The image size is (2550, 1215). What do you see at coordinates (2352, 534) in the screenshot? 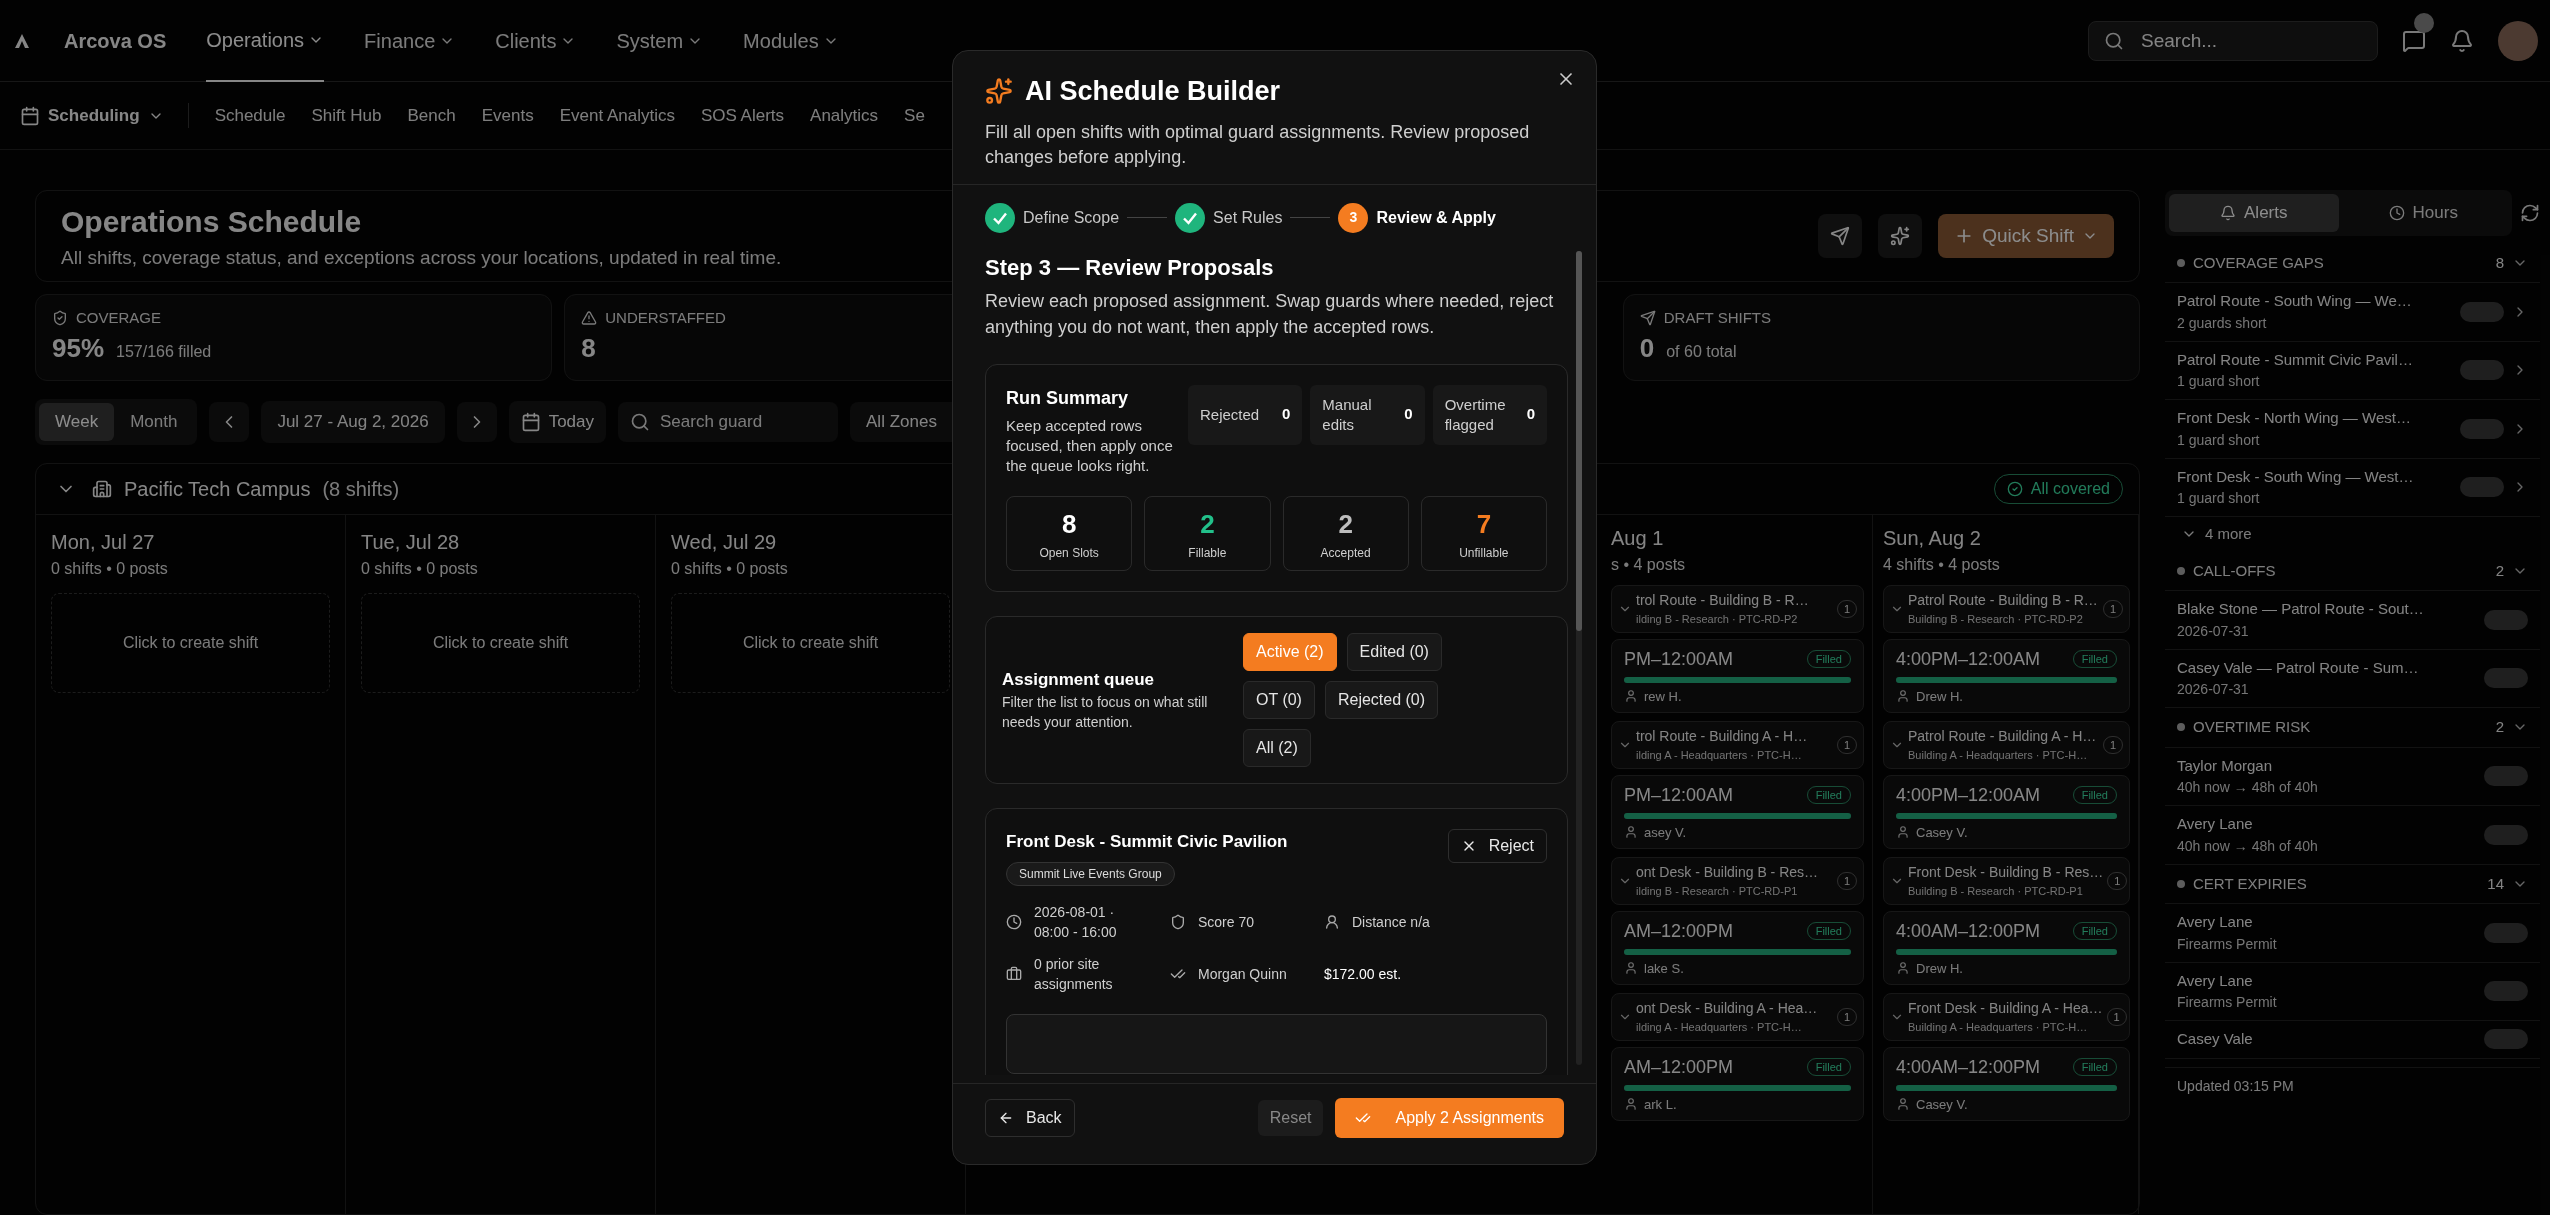
I see `show-more-link: 4 more` at bounding box center [2352, 534].